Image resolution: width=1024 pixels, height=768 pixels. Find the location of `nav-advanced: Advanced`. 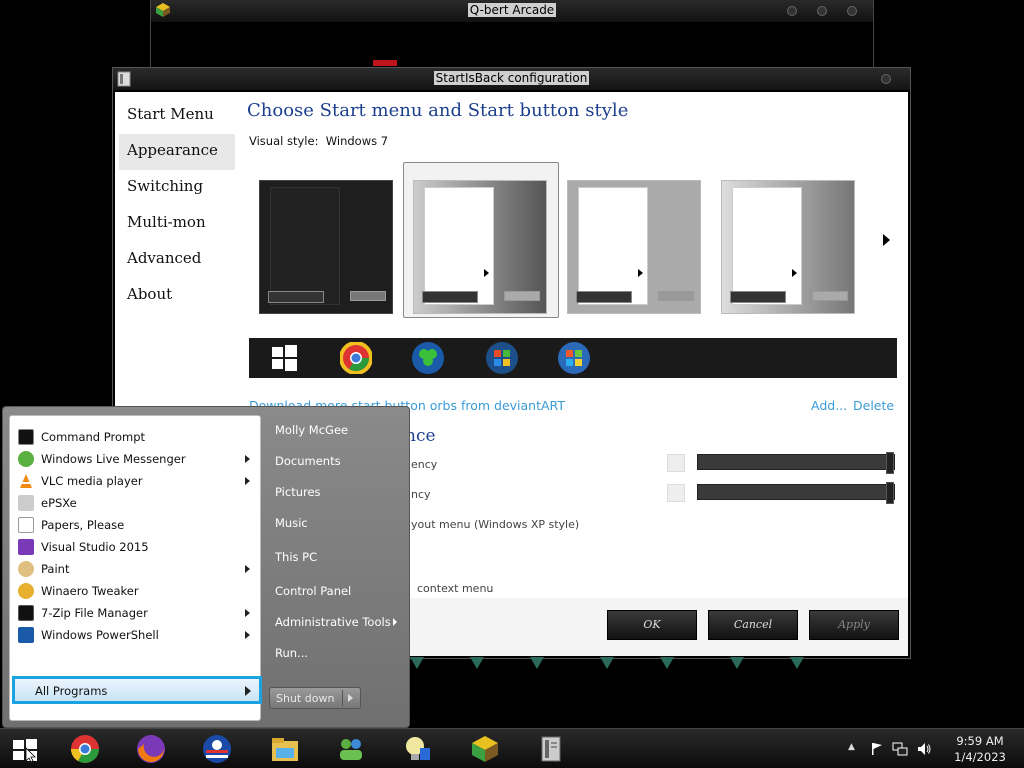

nav-advanced: Advanced is located at coordinates (177, 260).